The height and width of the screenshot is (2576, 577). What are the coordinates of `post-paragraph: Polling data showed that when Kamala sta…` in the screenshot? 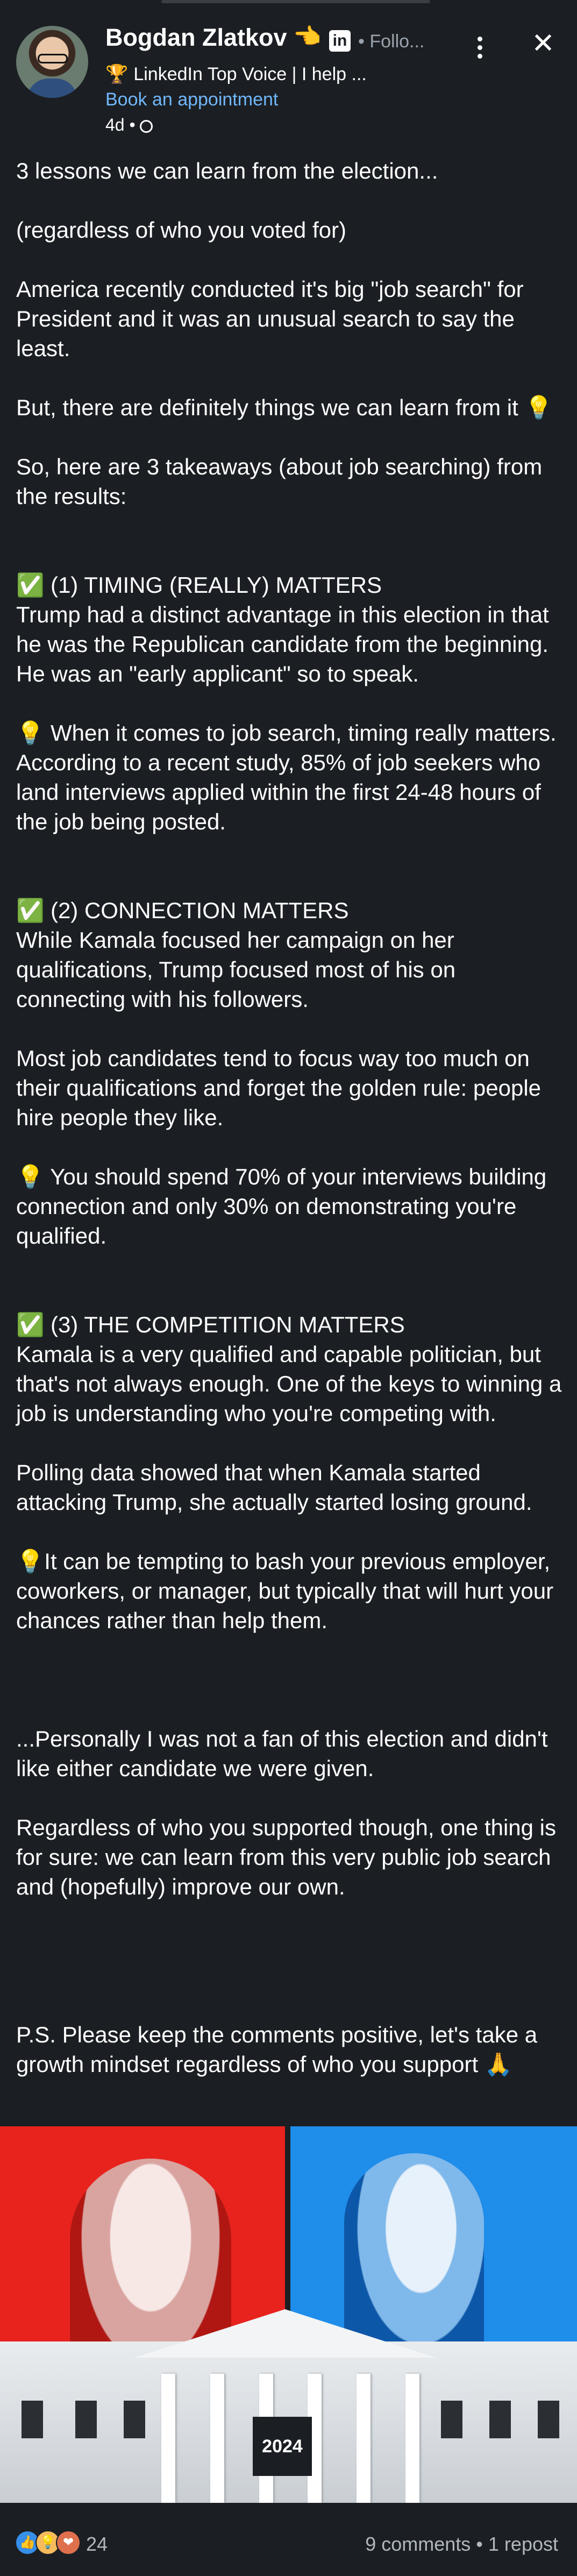 It's located at (274, 1487).